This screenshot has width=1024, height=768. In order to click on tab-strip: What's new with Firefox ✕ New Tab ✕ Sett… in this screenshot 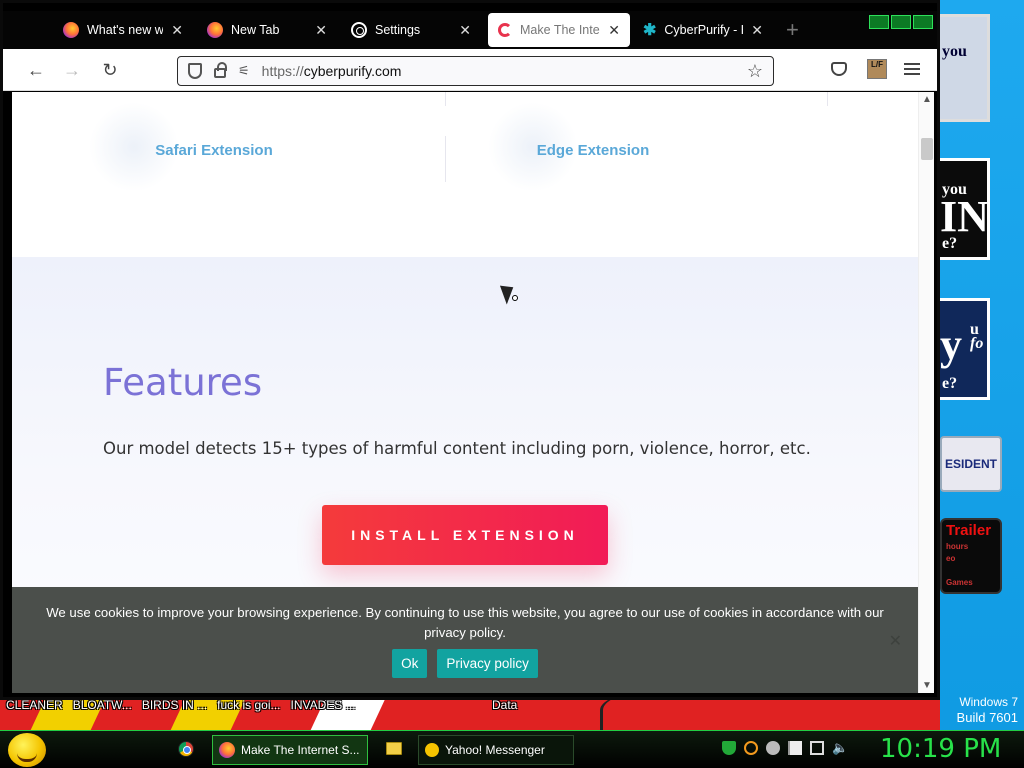, I will do `click(470, 30)`.